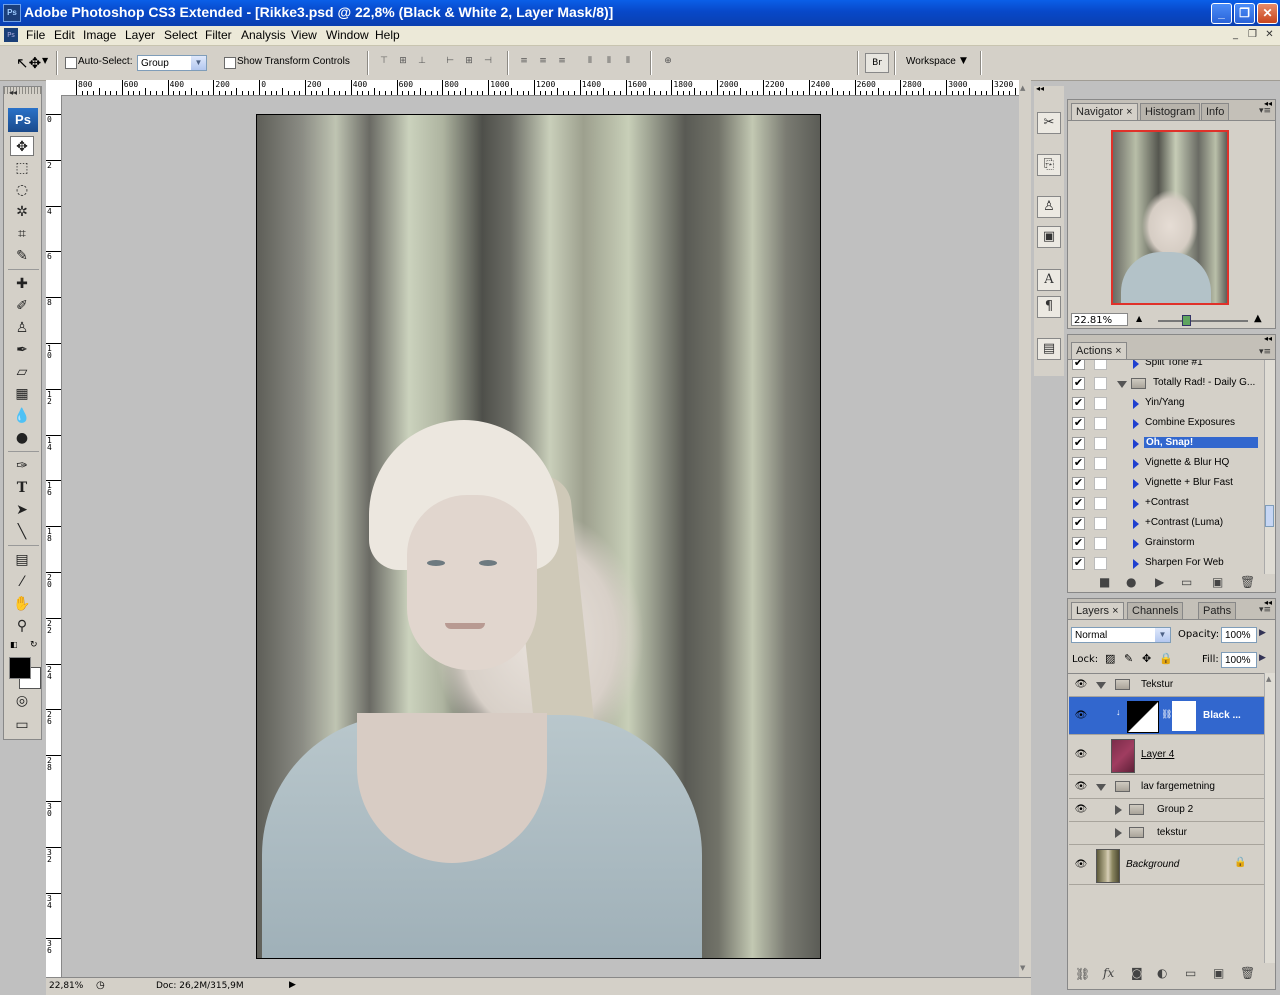  What do you see at coordinates (64, 35) in the screenshot?
I see `menu-edit: Edit` at bounding box center [64, 35].